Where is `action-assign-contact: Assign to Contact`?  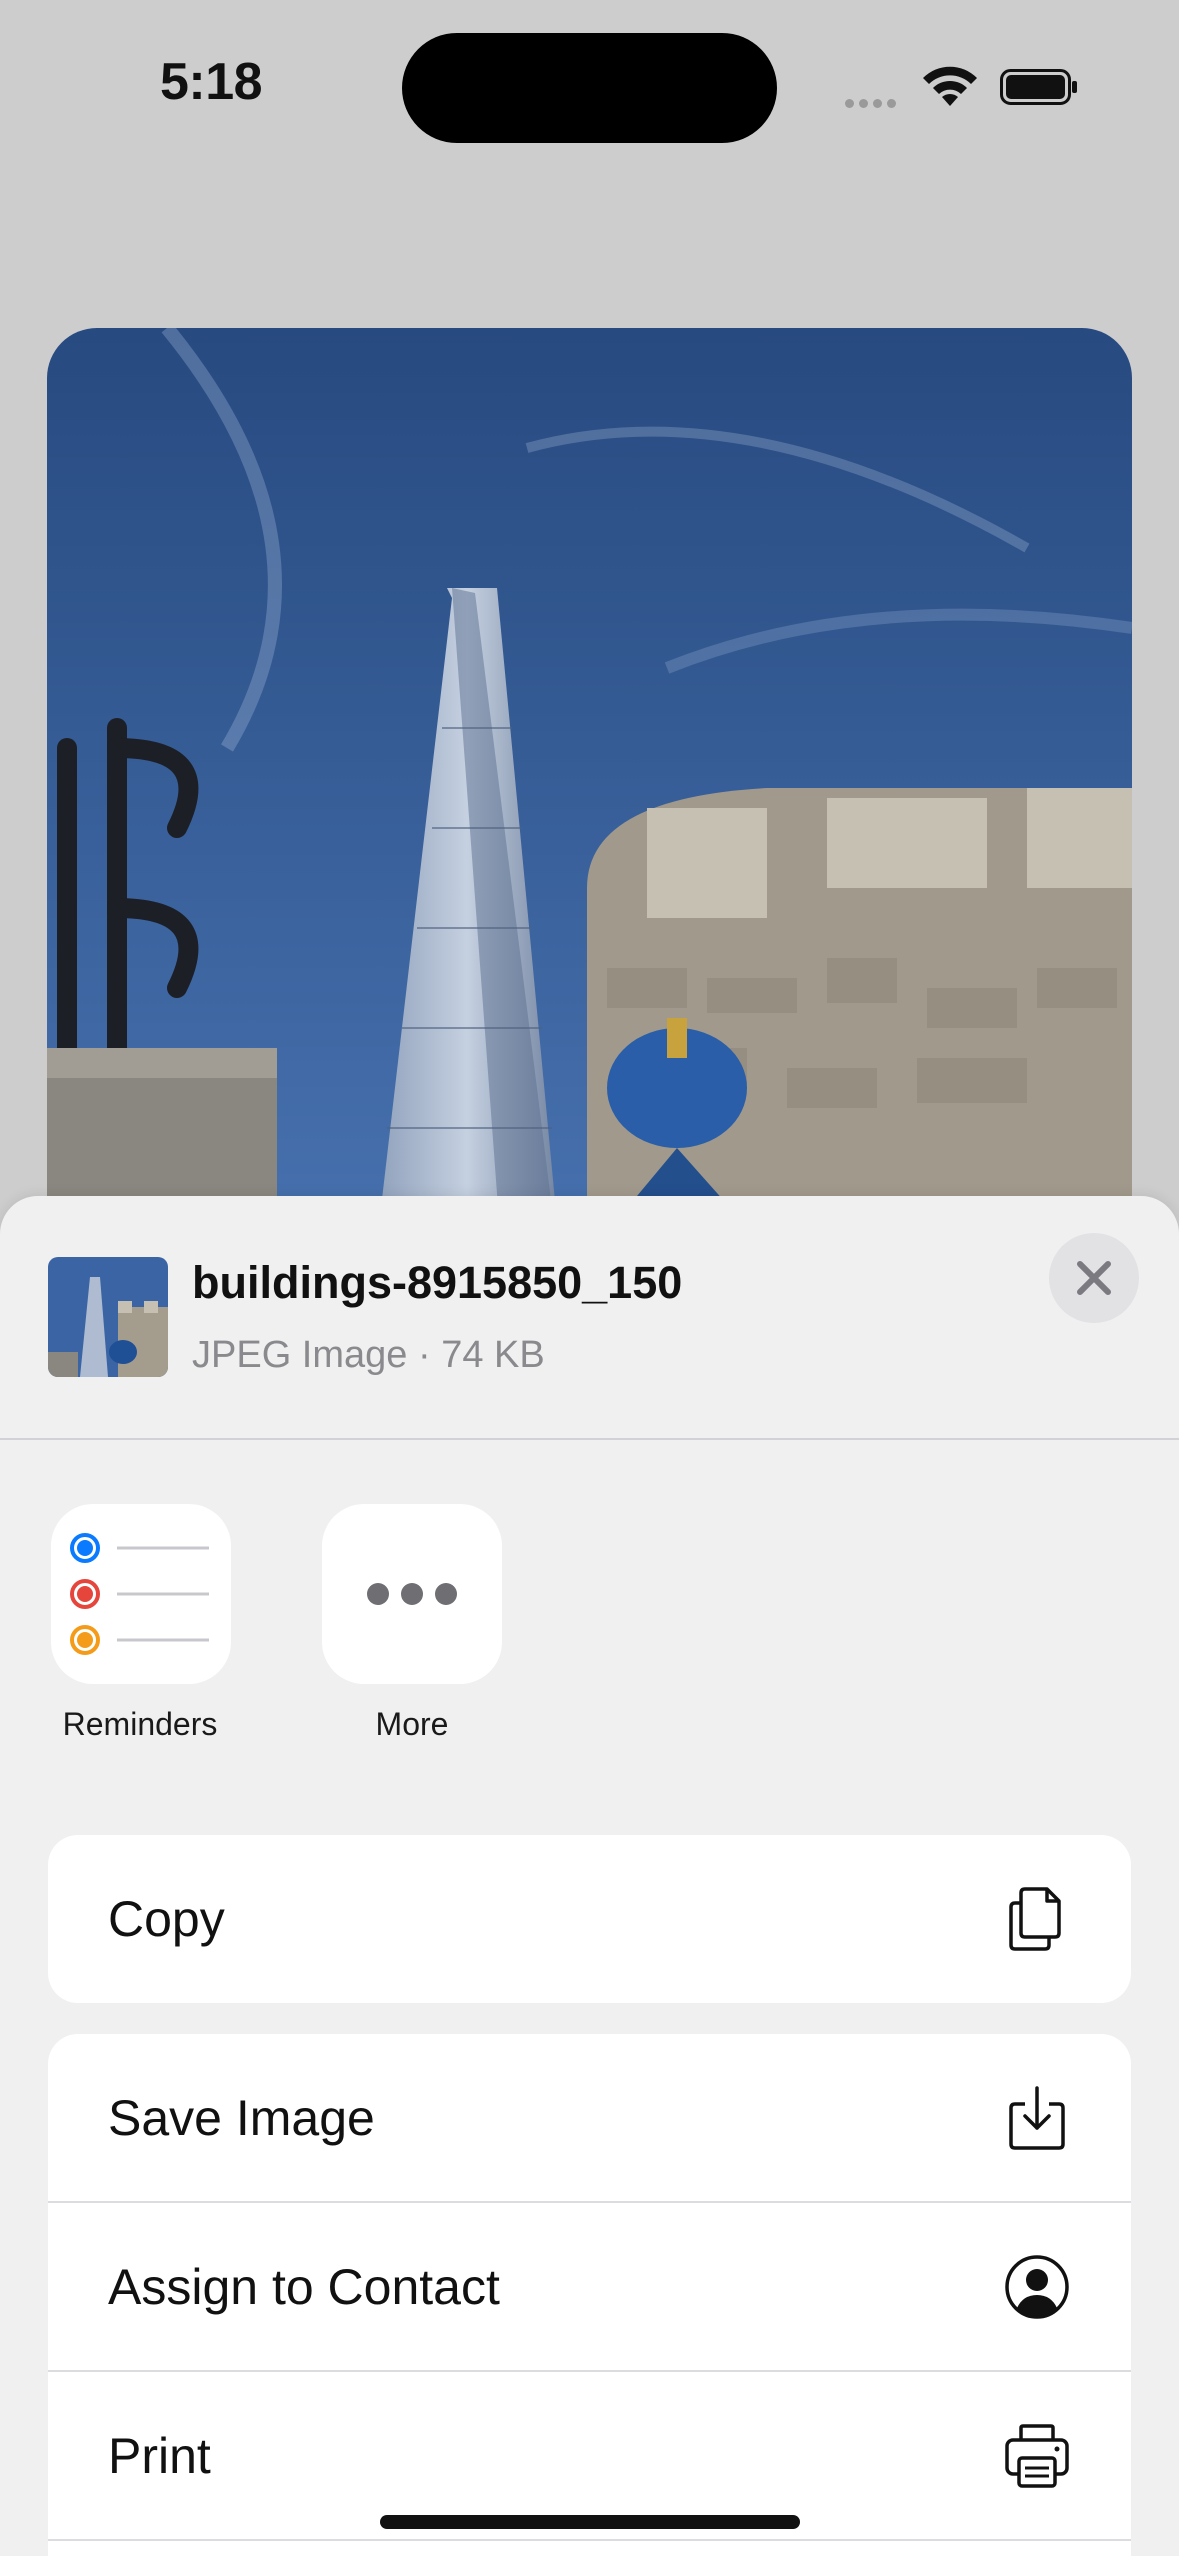
action-assign-contact: Assign to Contact is located at coordinates (589, 2287).